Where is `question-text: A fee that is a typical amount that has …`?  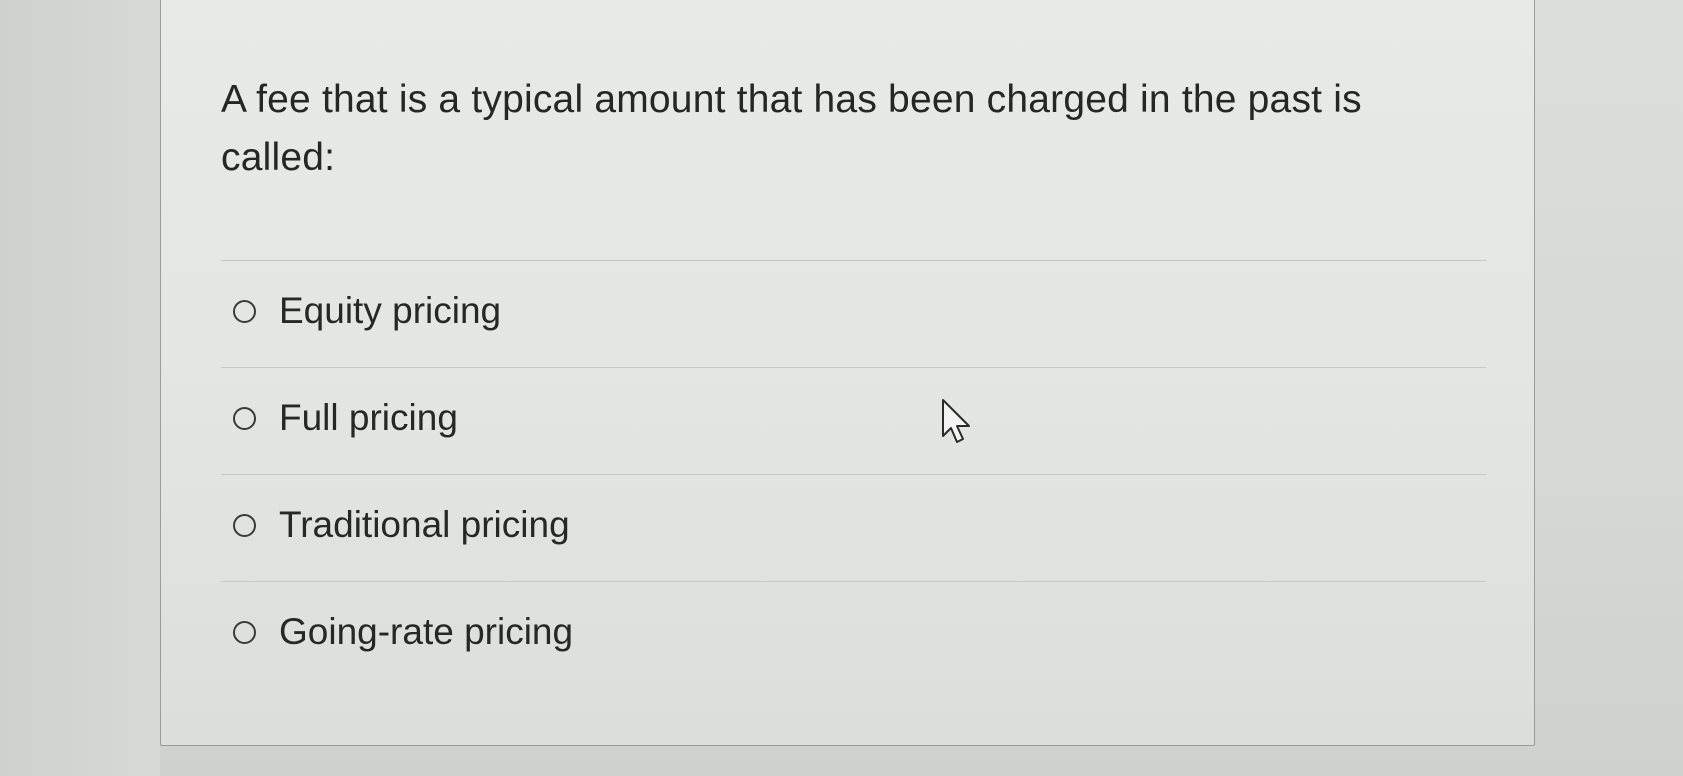 question-text: A fee that is a typical amount that has … is located at coordinates (791, 128).